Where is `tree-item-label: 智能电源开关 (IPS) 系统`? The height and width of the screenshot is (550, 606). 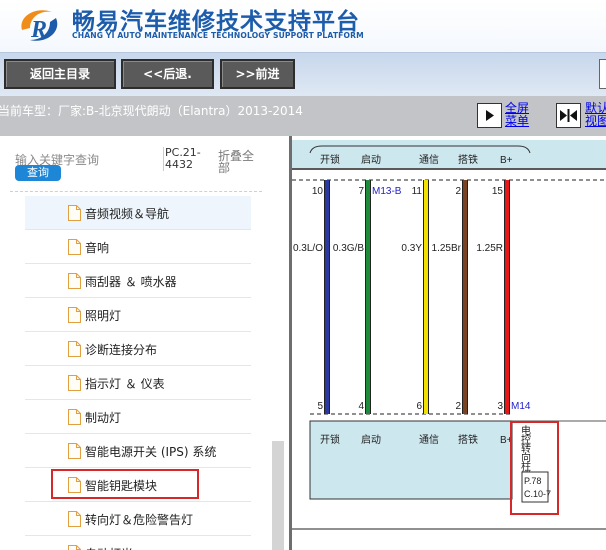
tree-item-label: 智能电源开关 (IPS) 系统 is located at coordinates (151, 452).